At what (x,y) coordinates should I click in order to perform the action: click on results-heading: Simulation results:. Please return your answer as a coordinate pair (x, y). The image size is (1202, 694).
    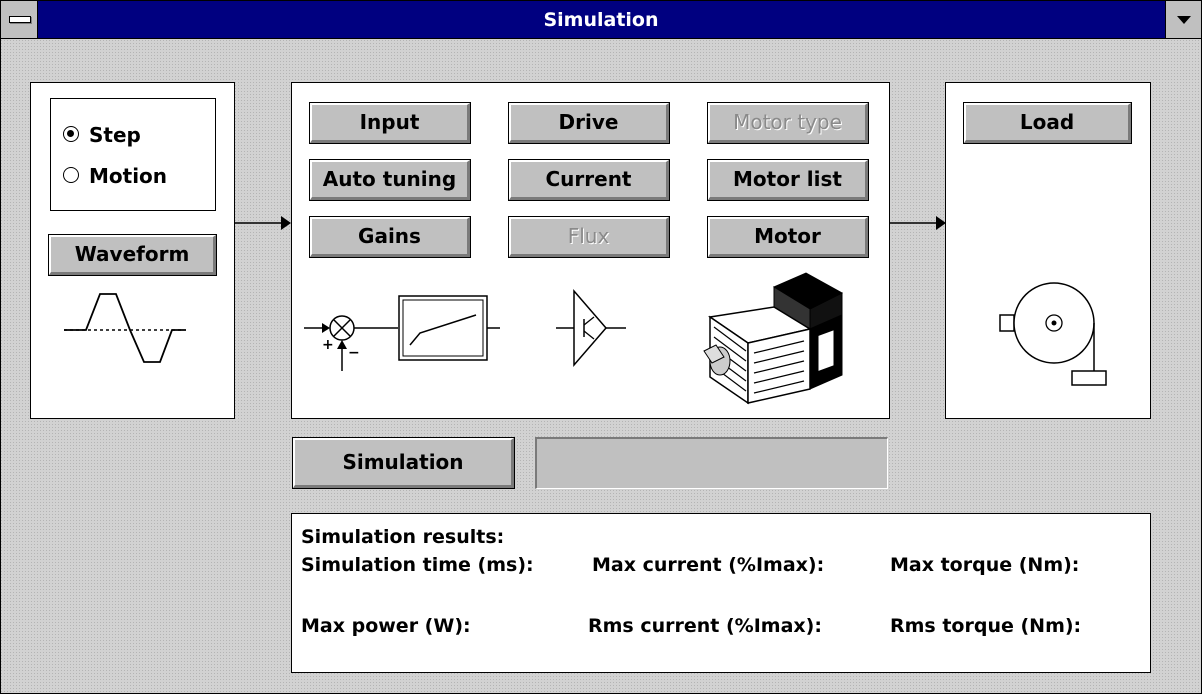
    Looking at the image, I should click on (403, 537).